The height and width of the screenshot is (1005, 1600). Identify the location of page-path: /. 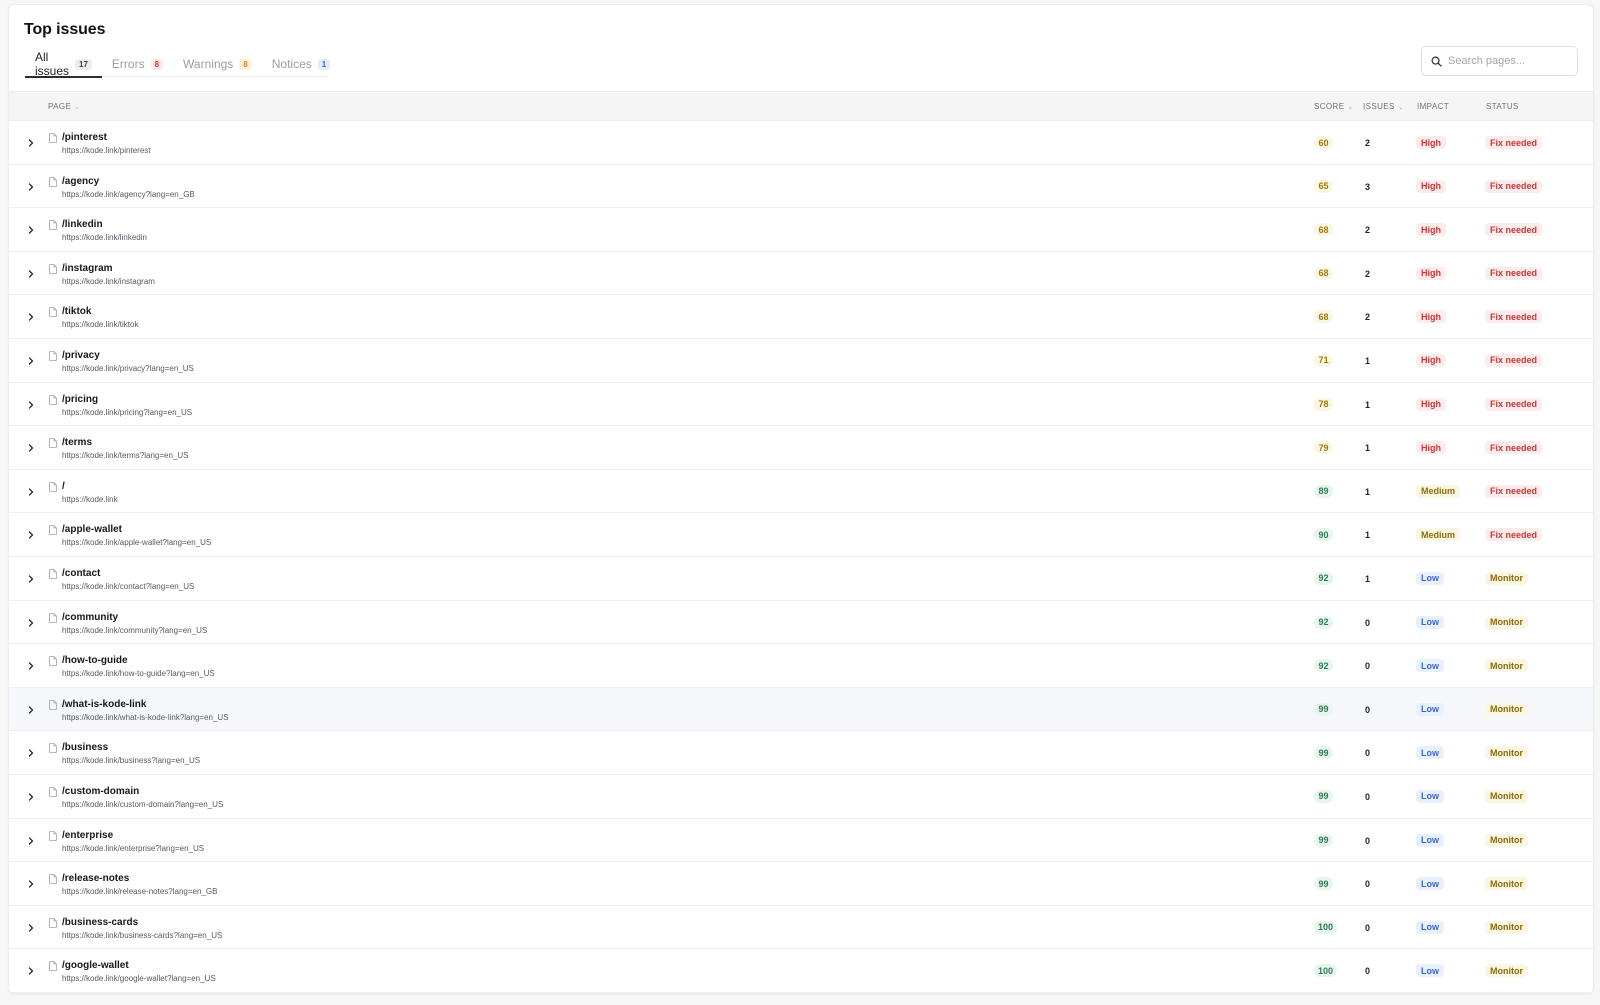
(63, 486).